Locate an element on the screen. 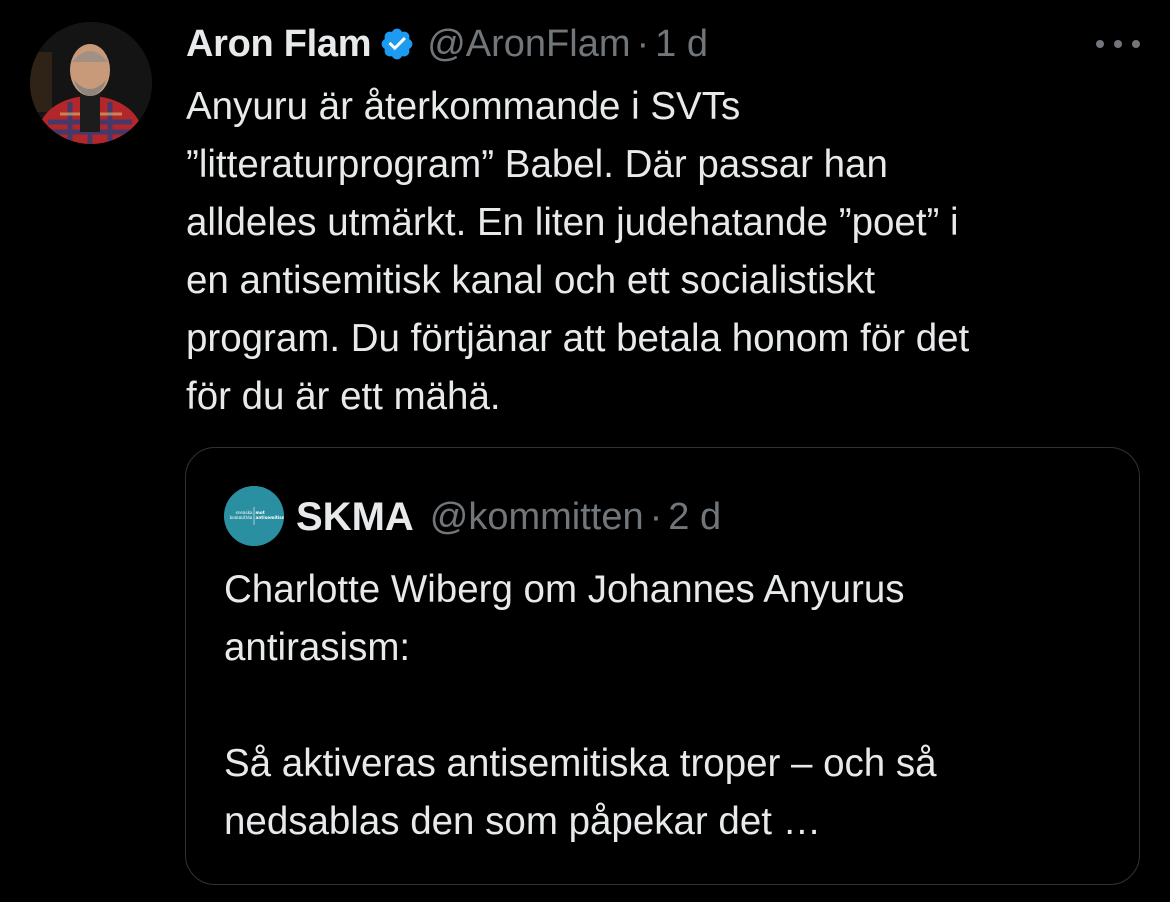  tweet-header: Aron Flam @AronFlam · 1 d is located at coordinates (447, 44).